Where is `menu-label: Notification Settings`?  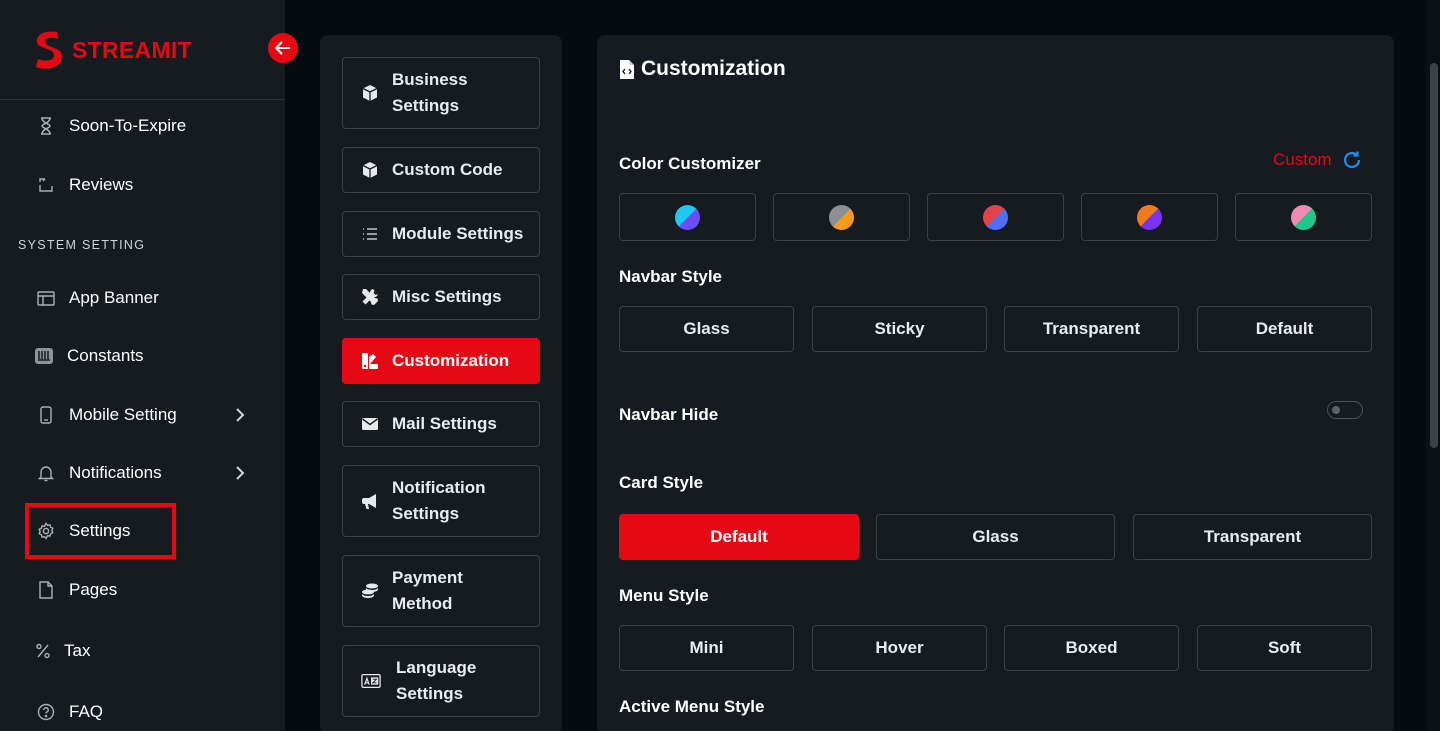 menu-label: Notification Settings is located at coordinates (439, 500).